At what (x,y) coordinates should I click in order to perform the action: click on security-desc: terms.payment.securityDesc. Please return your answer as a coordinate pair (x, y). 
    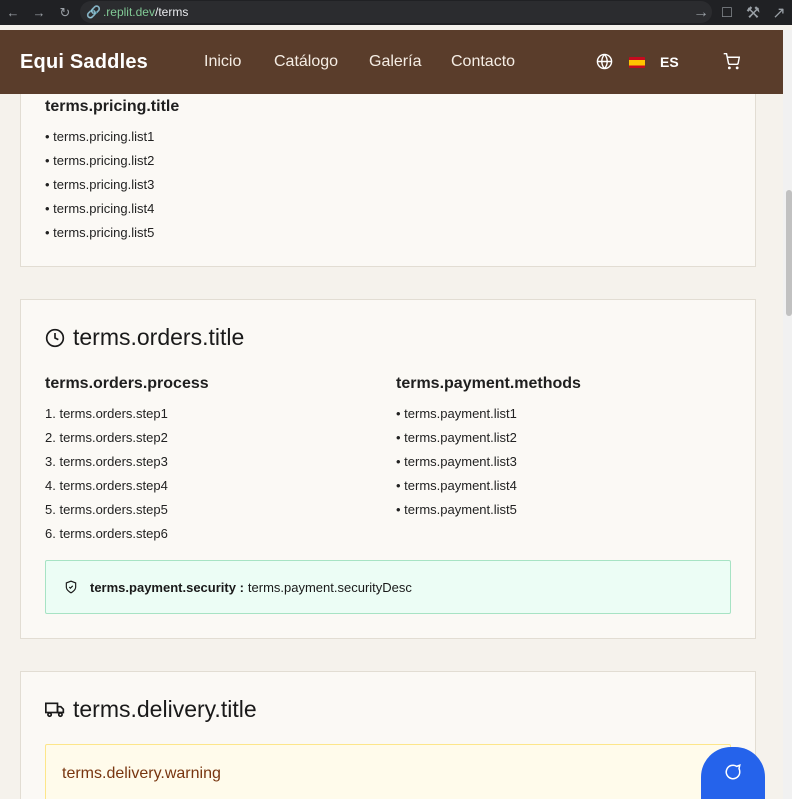
    Looking at the image, I should click on (329, 587).